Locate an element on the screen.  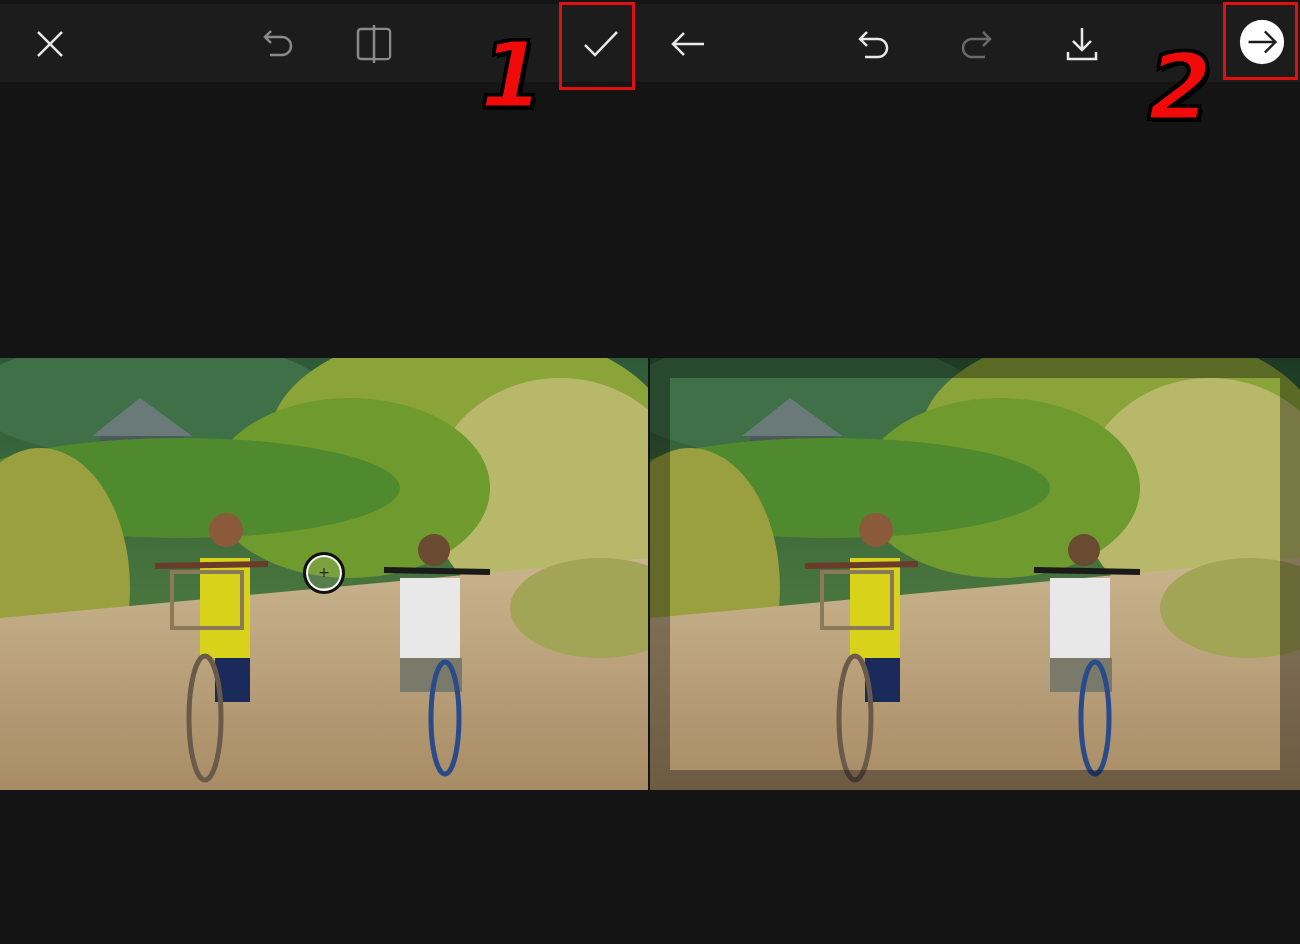
close-button is located at coordinates (50, 44).